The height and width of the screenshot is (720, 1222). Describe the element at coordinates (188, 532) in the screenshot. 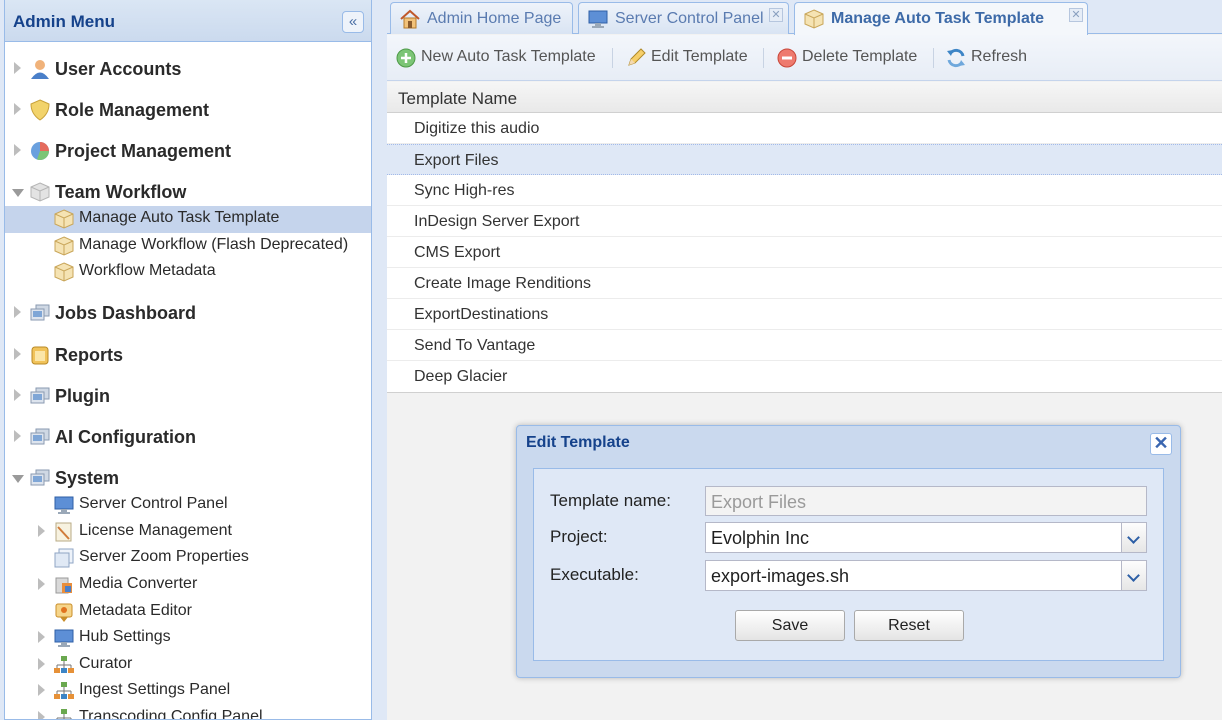

I see `sidebar-item-license-management: License Management` at that location.